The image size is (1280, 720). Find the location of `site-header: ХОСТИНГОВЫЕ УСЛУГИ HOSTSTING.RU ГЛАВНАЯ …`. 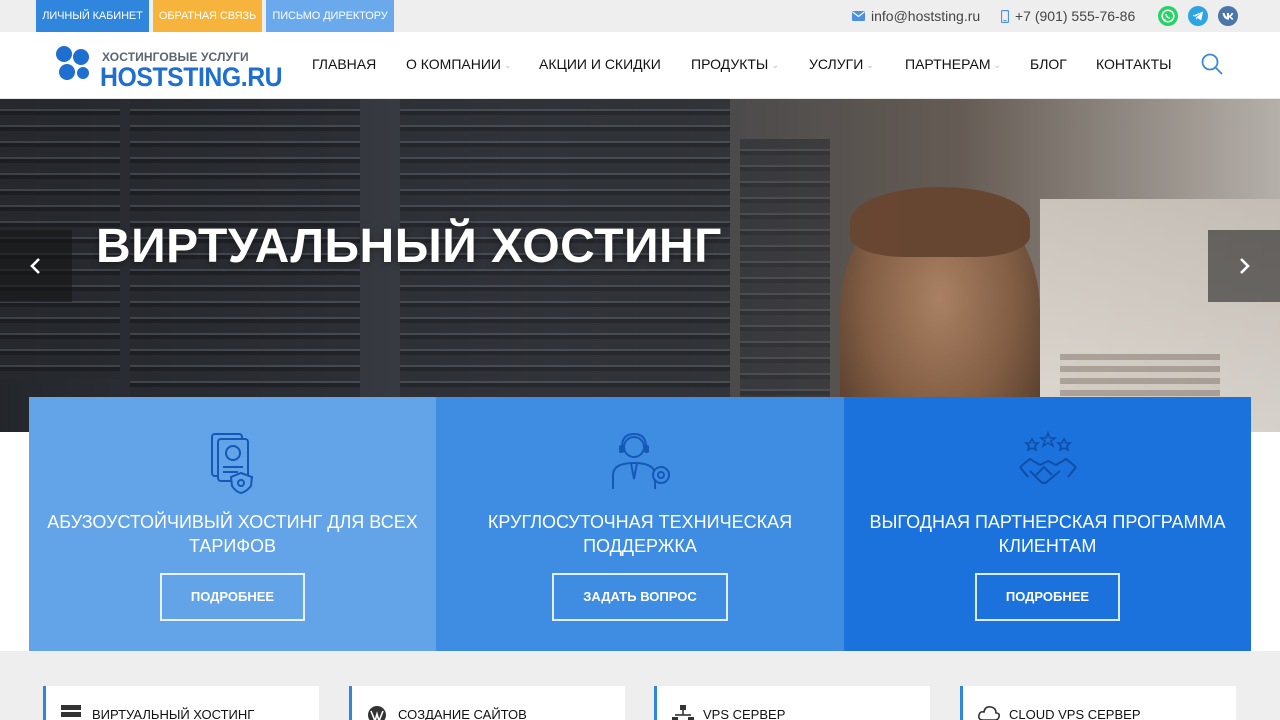

site-header: ХОСТИНГОВЫЕ УСЛУГИ HOSTSTING.RU ГЛАВНАЯ … is located at coordinates (640, 65).